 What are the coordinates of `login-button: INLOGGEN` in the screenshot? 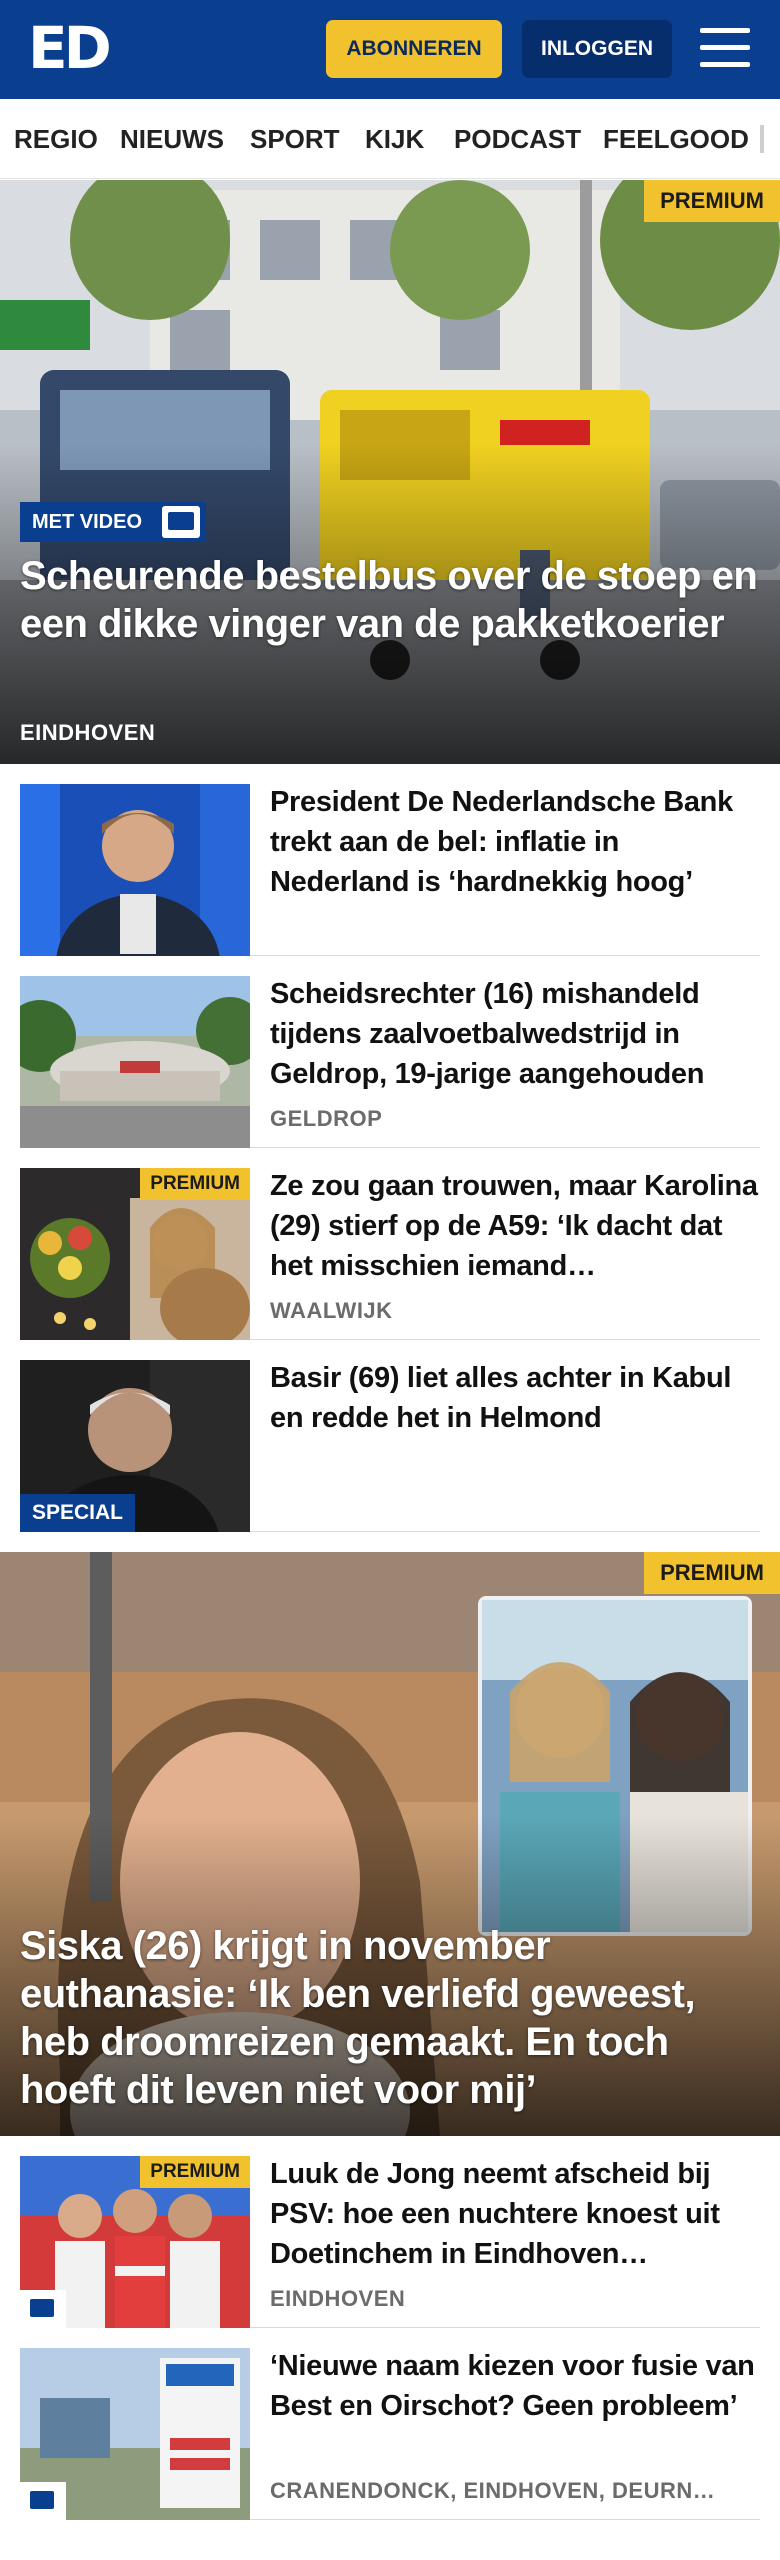 It's located at (597, 49).